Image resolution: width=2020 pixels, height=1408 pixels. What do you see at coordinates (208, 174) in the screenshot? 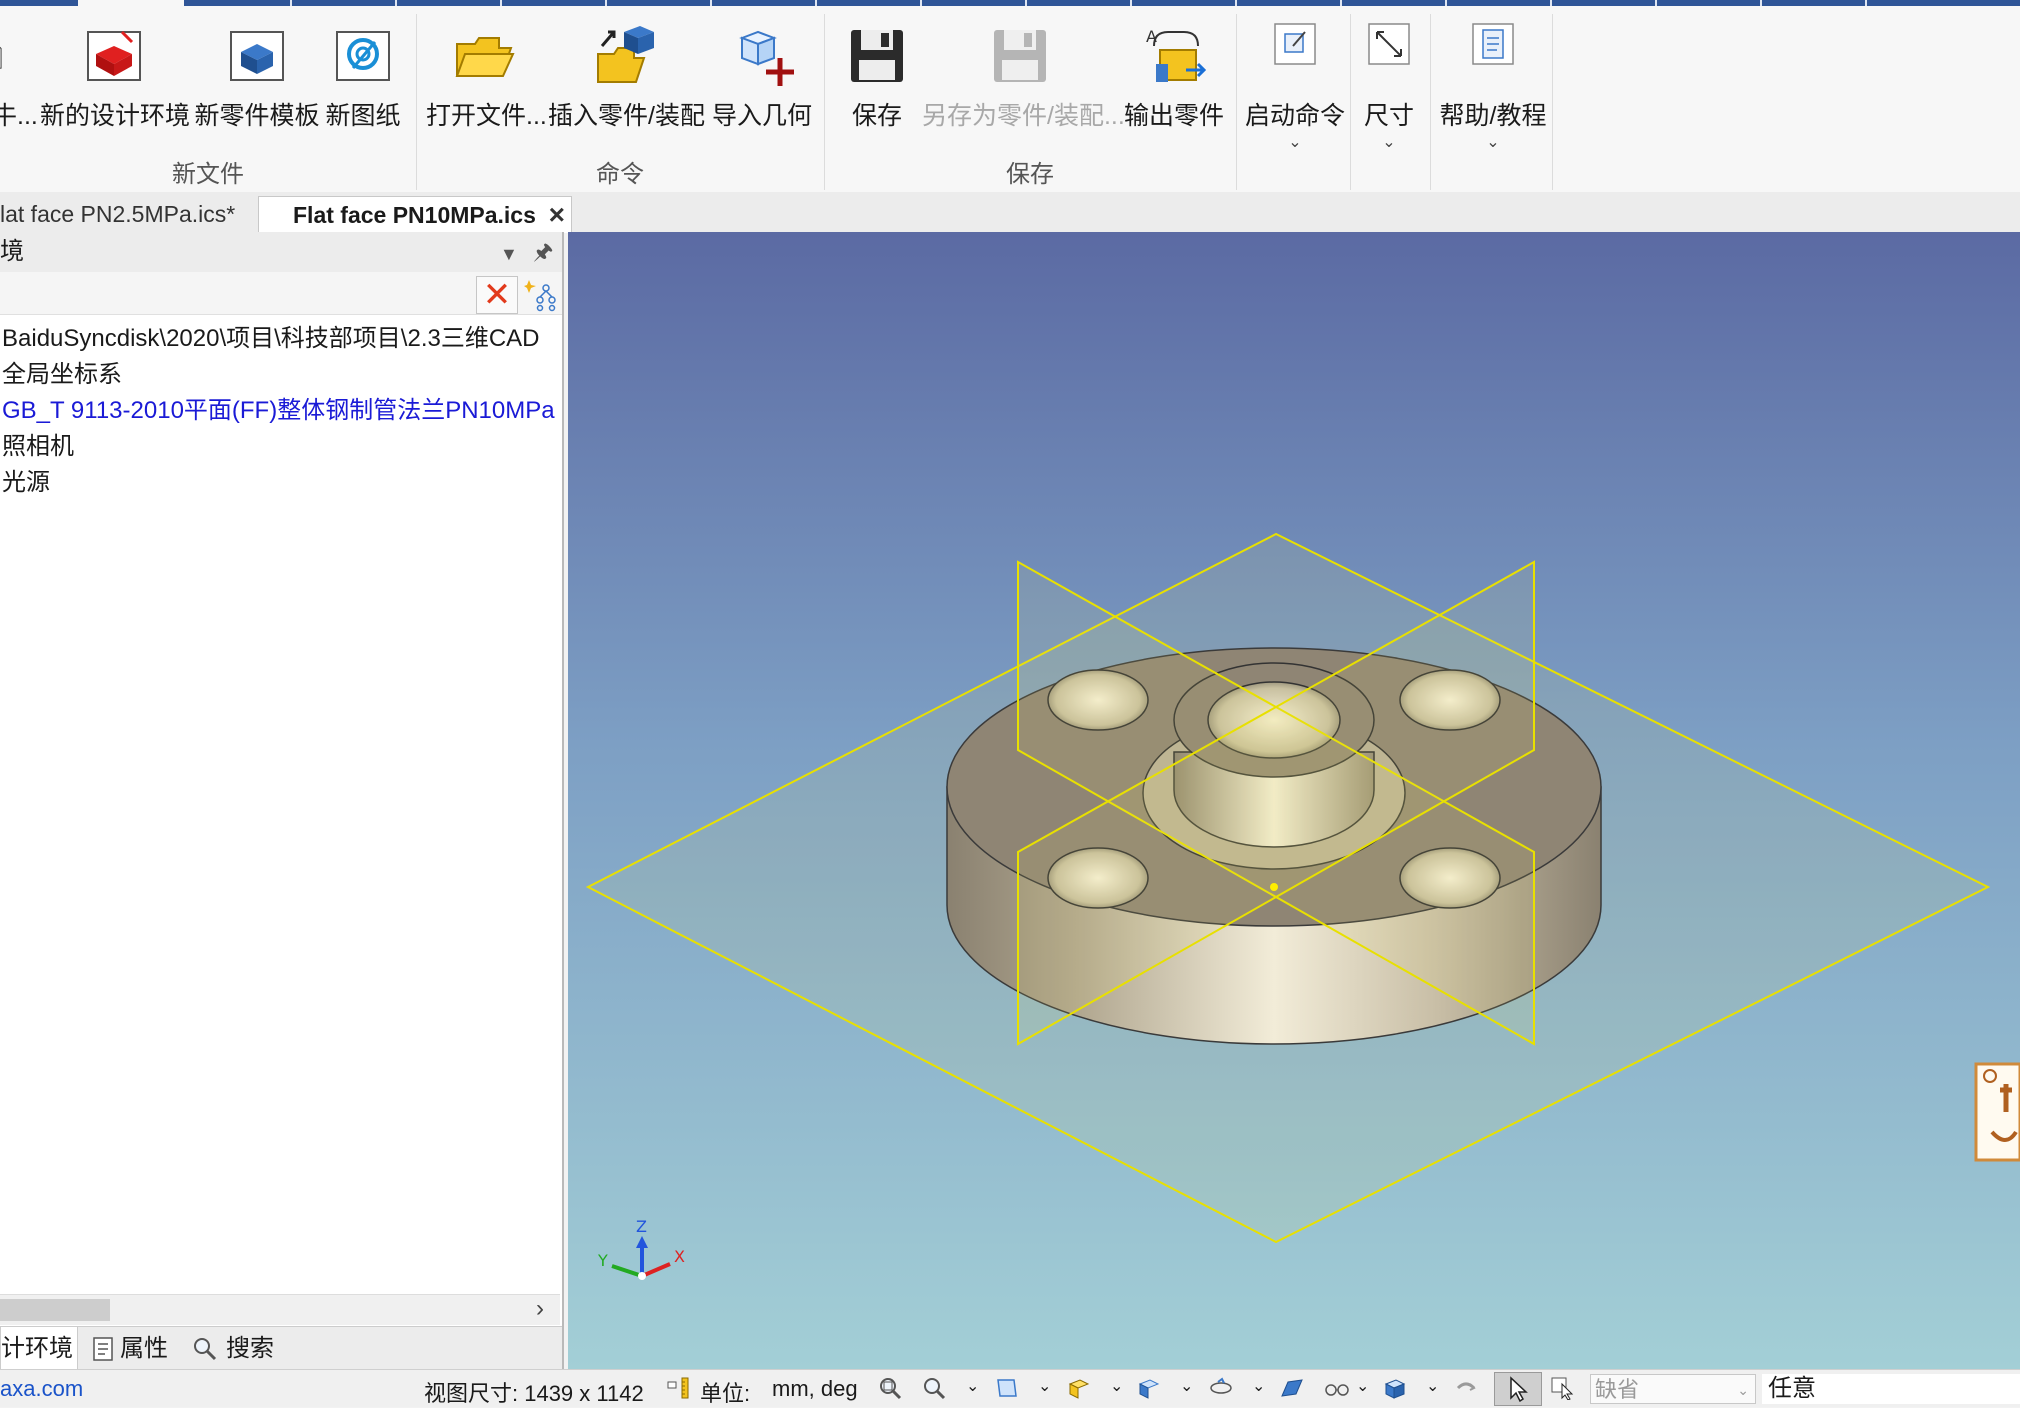
I see `group-label-new-file: 新文件` at bounding box center [208, 174].